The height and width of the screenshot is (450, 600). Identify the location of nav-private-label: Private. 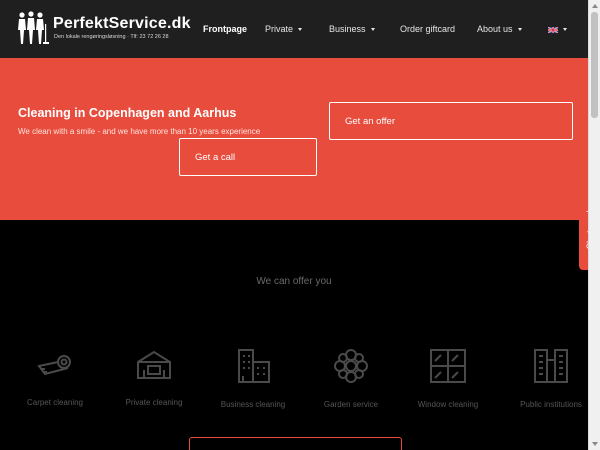
(279, 29).